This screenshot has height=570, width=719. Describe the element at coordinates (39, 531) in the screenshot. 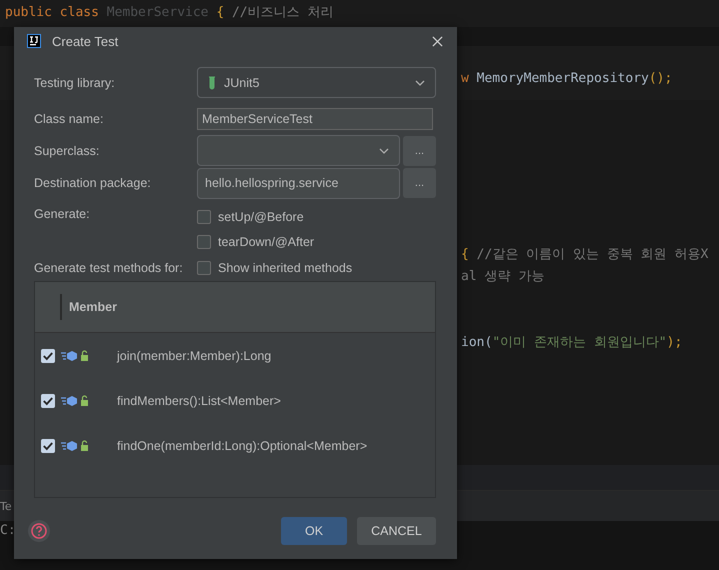

I see `help-icon` at that location.